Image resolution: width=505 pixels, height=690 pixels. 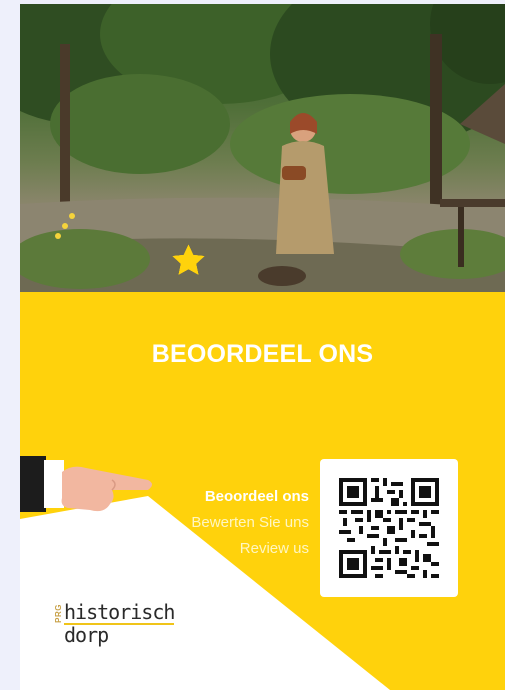 What do you see at coordinates (256, 496) in the screenshot?
I see `review-label-nl: Beoordeel ons` at bounding box center [256, 496].